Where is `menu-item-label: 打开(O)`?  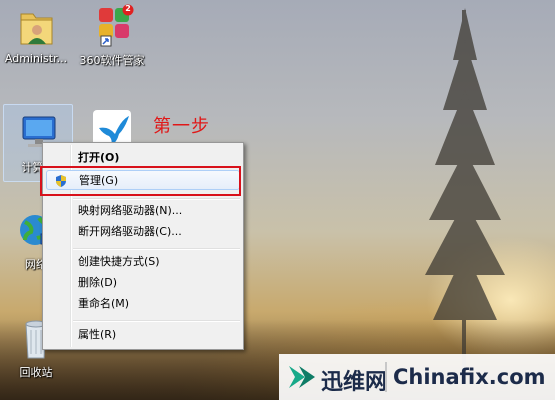
menu-item-label: 打开(O) is located at coordinates (99, 157).